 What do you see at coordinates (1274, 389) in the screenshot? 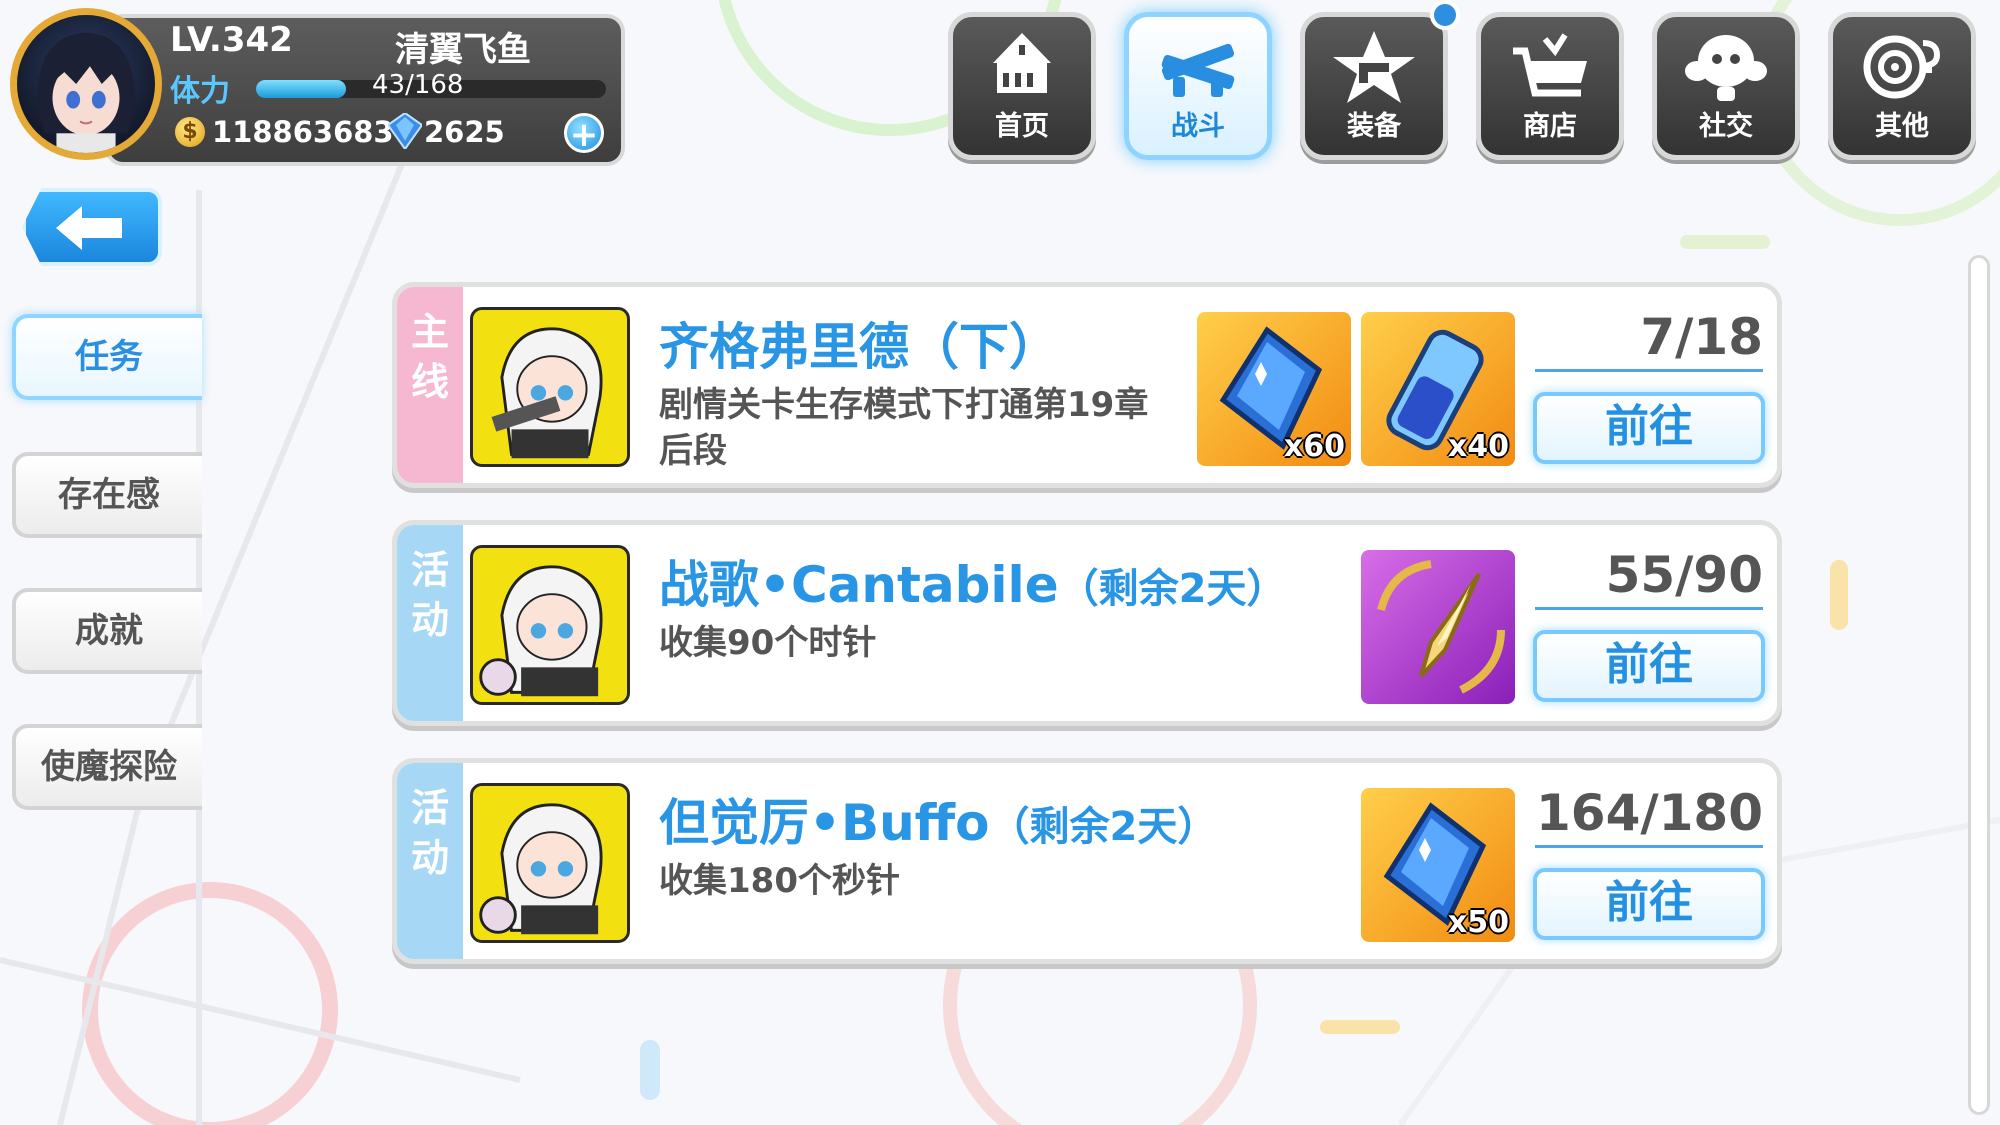
I see `reward-item: x60` at bounding box center [1274, 389].